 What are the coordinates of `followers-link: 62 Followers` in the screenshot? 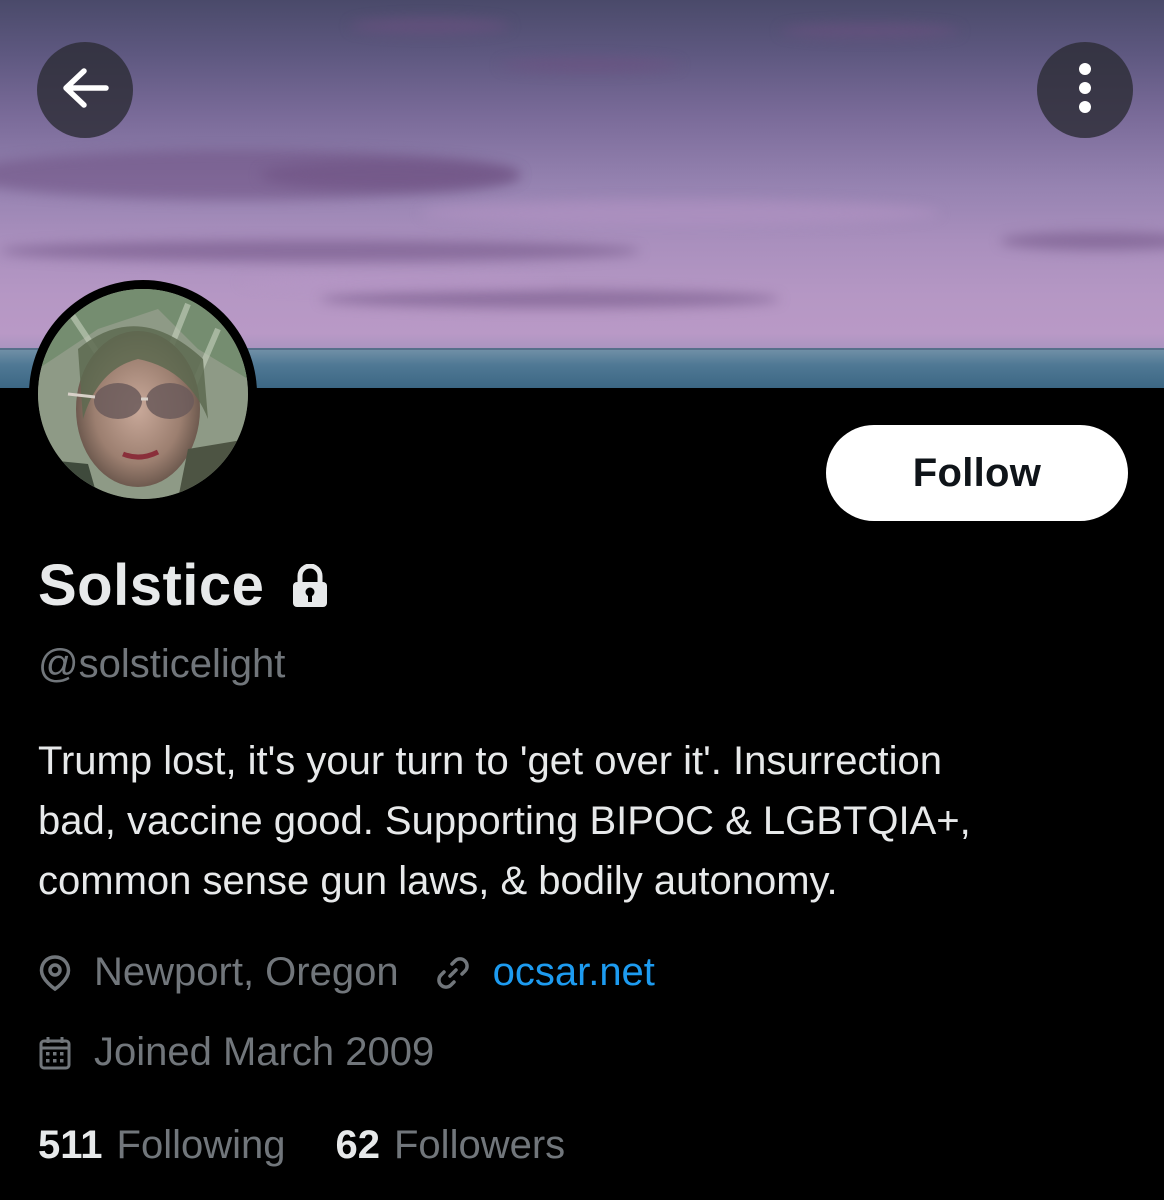 It's located at (451, 1145).